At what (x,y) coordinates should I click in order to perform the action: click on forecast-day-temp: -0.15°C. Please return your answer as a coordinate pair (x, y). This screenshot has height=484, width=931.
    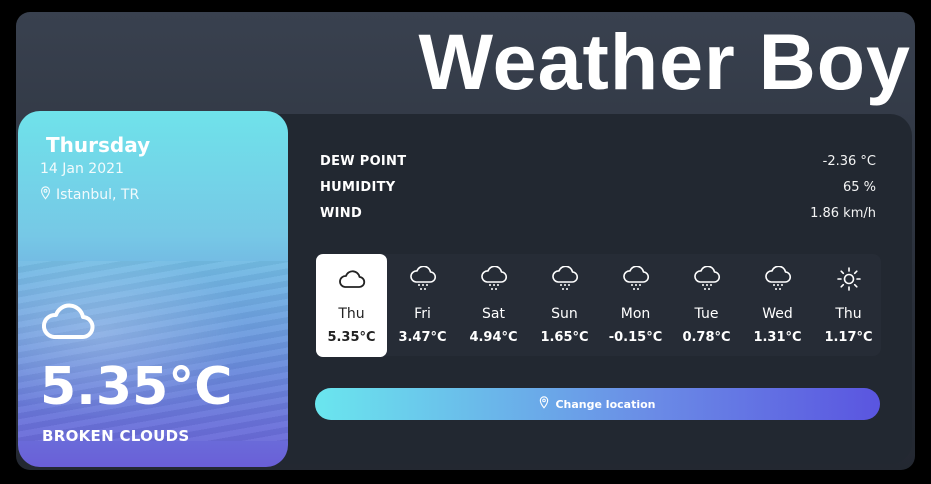
    Looking at the image, I should click on (635, 337).